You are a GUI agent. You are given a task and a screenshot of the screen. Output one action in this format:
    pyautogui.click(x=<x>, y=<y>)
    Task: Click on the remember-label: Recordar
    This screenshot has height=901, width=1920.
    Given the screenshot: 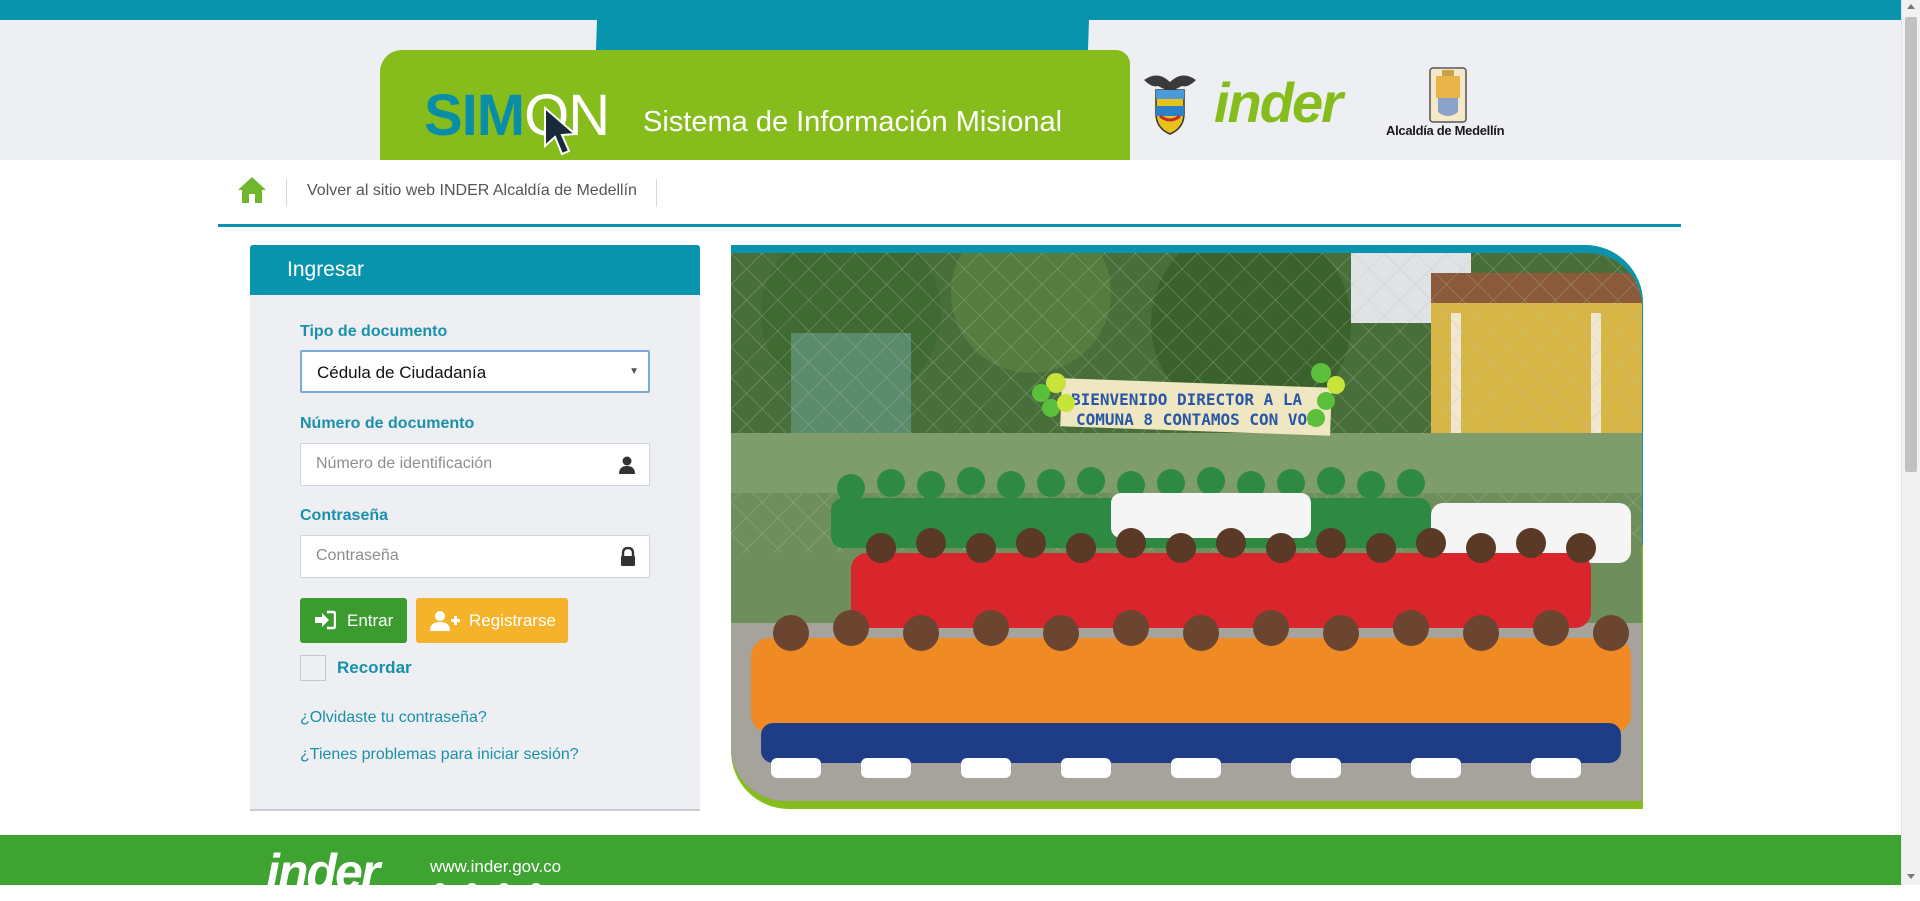 What is the action you would take?
    pyautogui.click(x=374, y=668)
    